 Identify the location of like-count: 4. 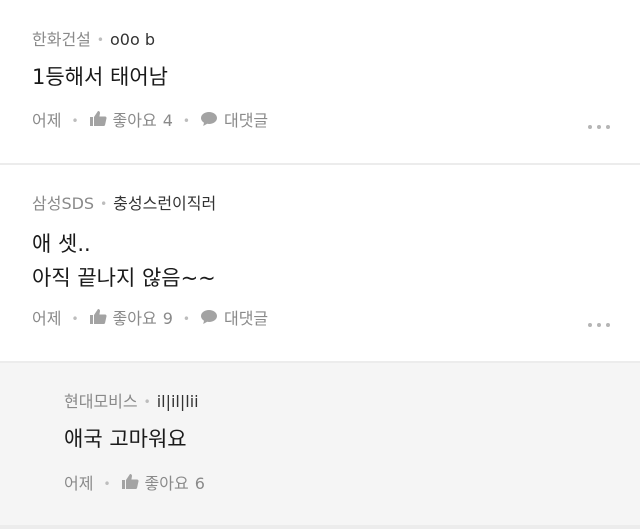
(167, 120).